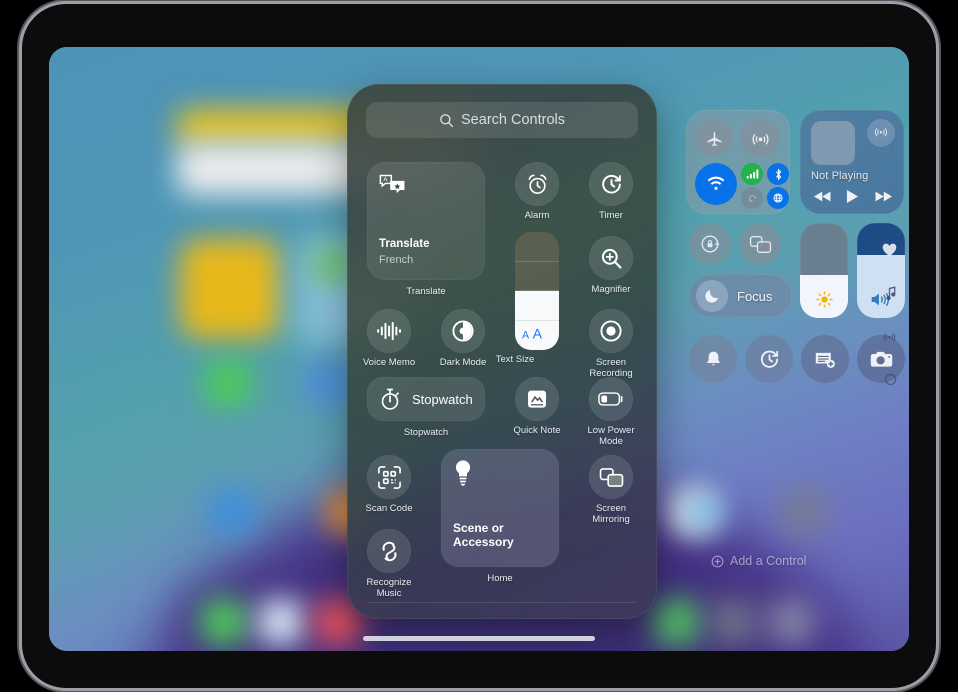  What do you see at coordinates (537, 291) in the screenshot?
I see `text-size-track: A A` at bounding box center [537, 291].